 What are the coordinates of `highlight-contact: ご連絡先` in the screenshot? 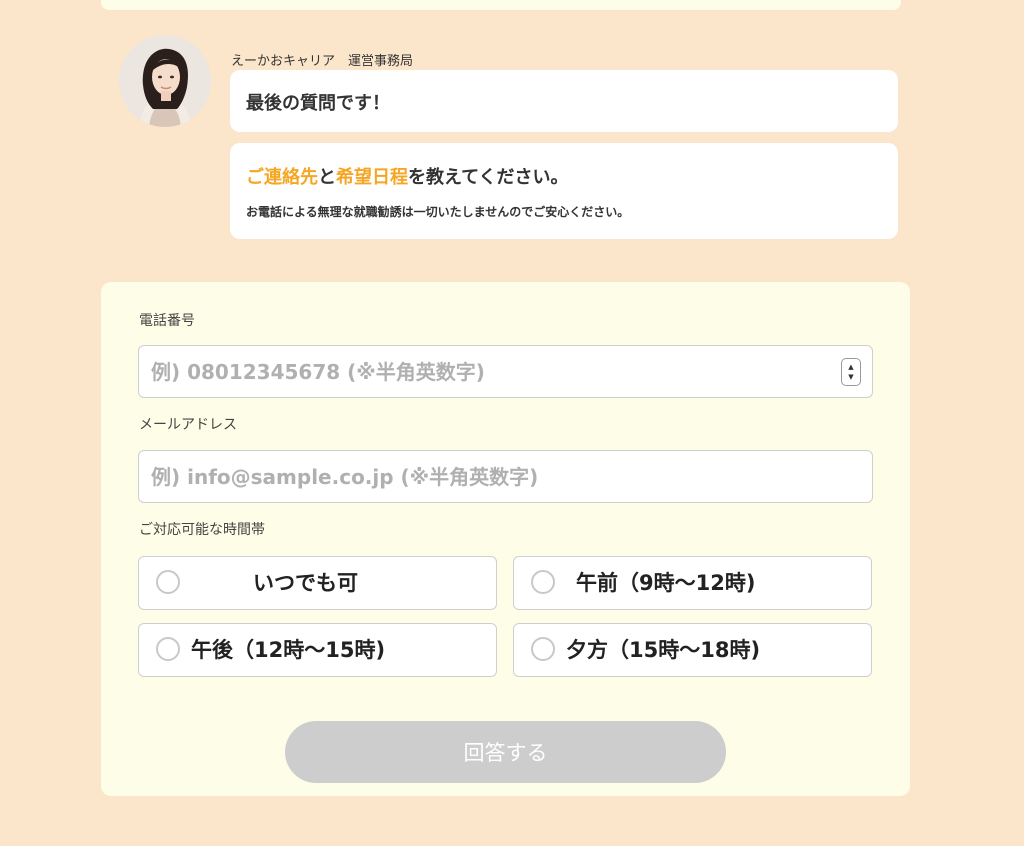 It's located at (282, 177).